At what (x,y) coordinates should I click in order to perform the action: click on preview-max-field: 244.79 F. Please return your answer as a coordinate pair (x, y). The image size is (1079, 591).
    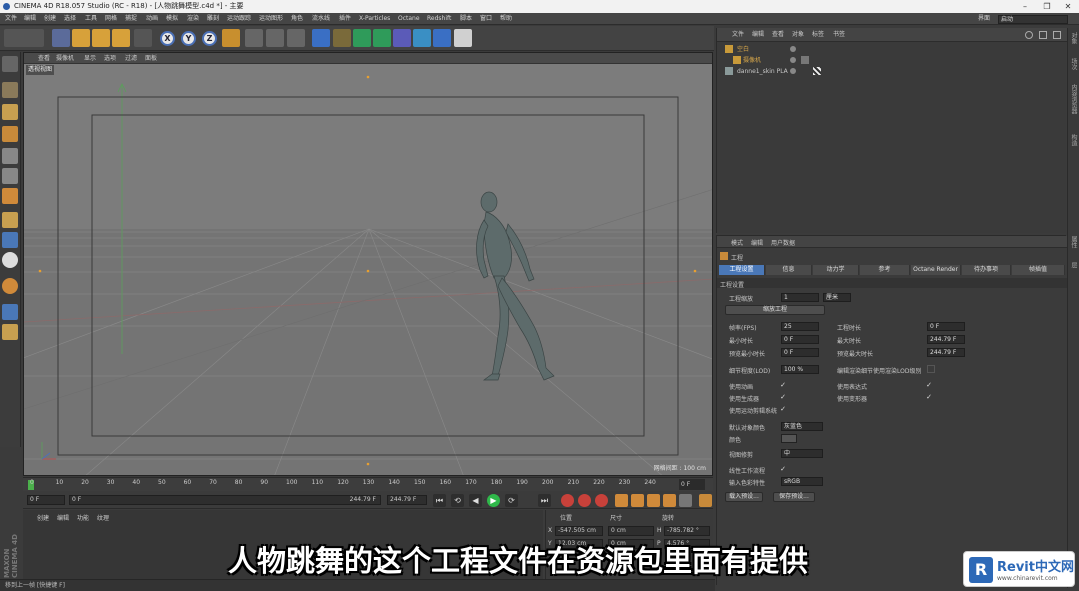
    Looking at the image, I should click on (946, 352).